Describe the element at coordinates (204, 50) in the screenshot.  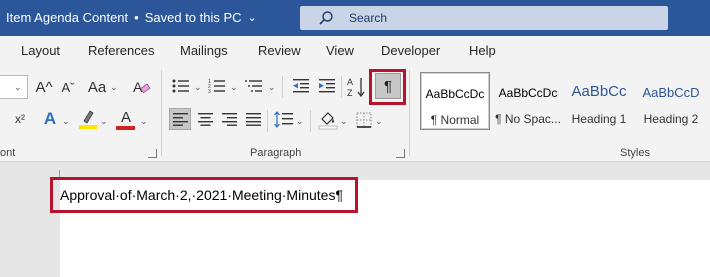
I see `tab-mailings: Mailings` at that location.